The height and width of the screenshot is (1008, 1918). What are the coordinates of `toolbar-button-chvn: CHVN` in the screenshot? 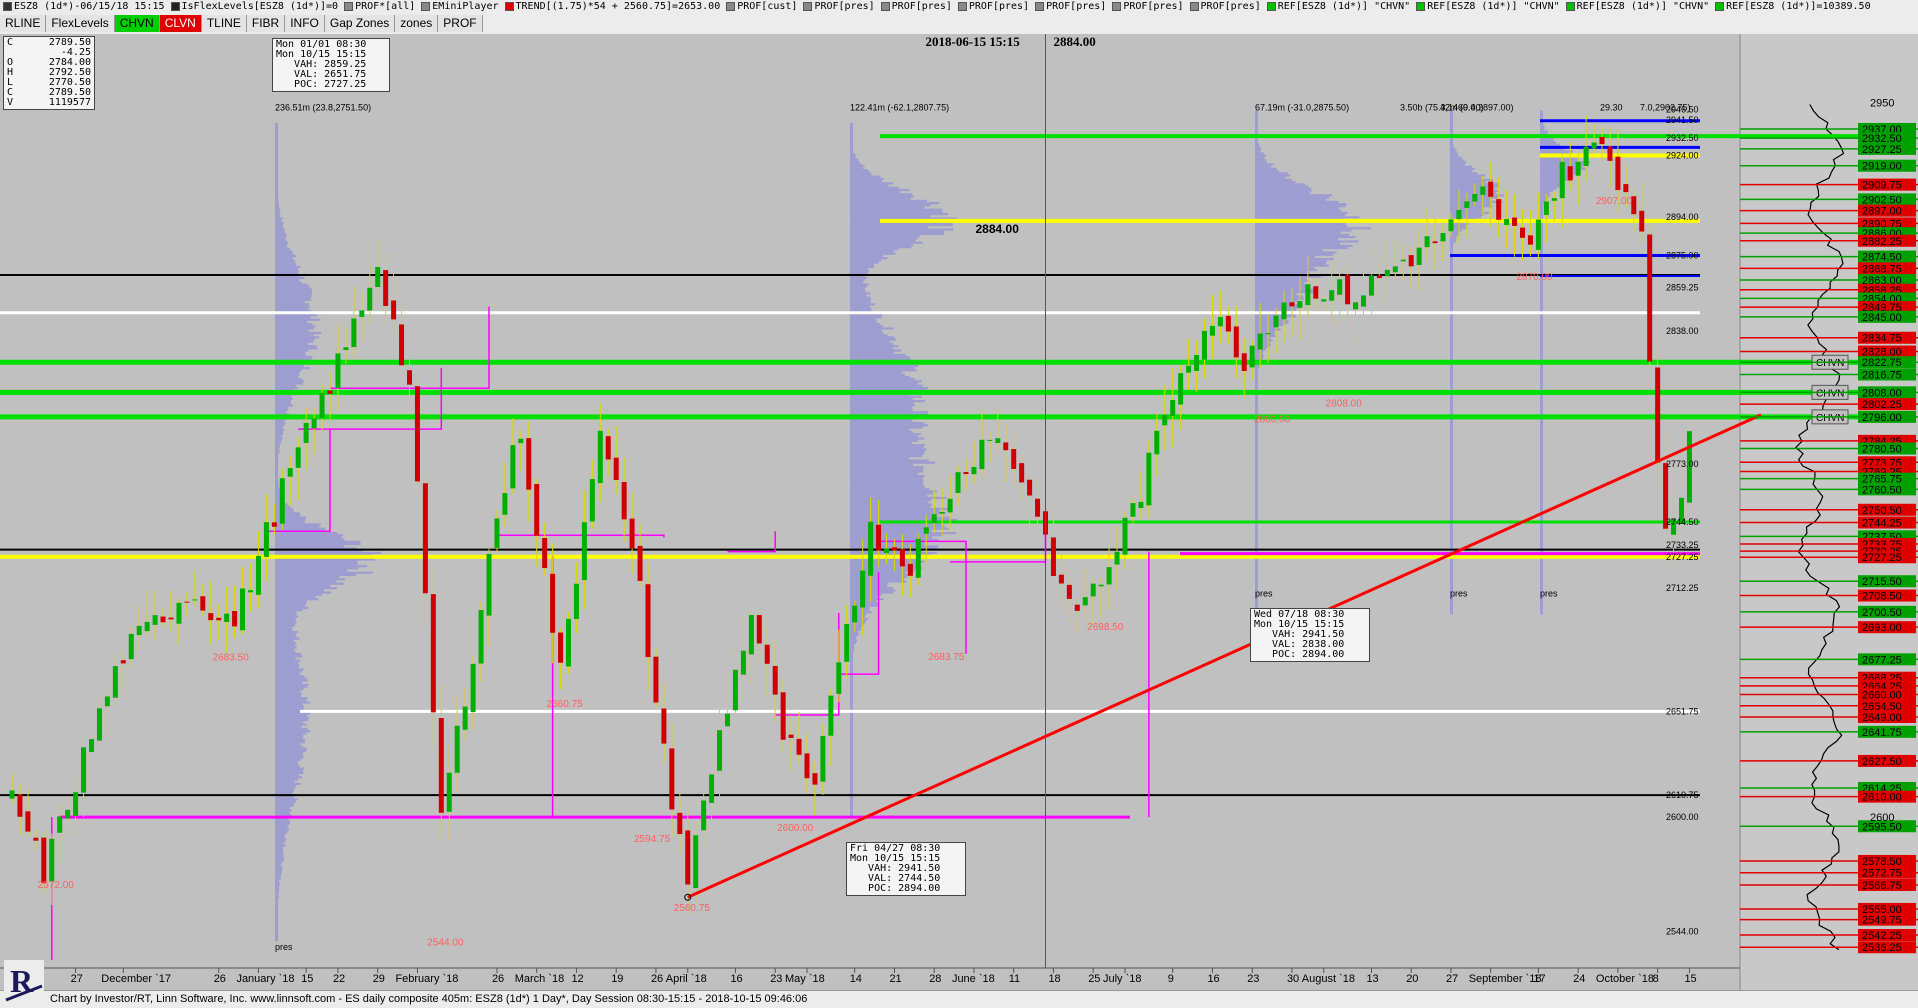 It's located at (137, 23).